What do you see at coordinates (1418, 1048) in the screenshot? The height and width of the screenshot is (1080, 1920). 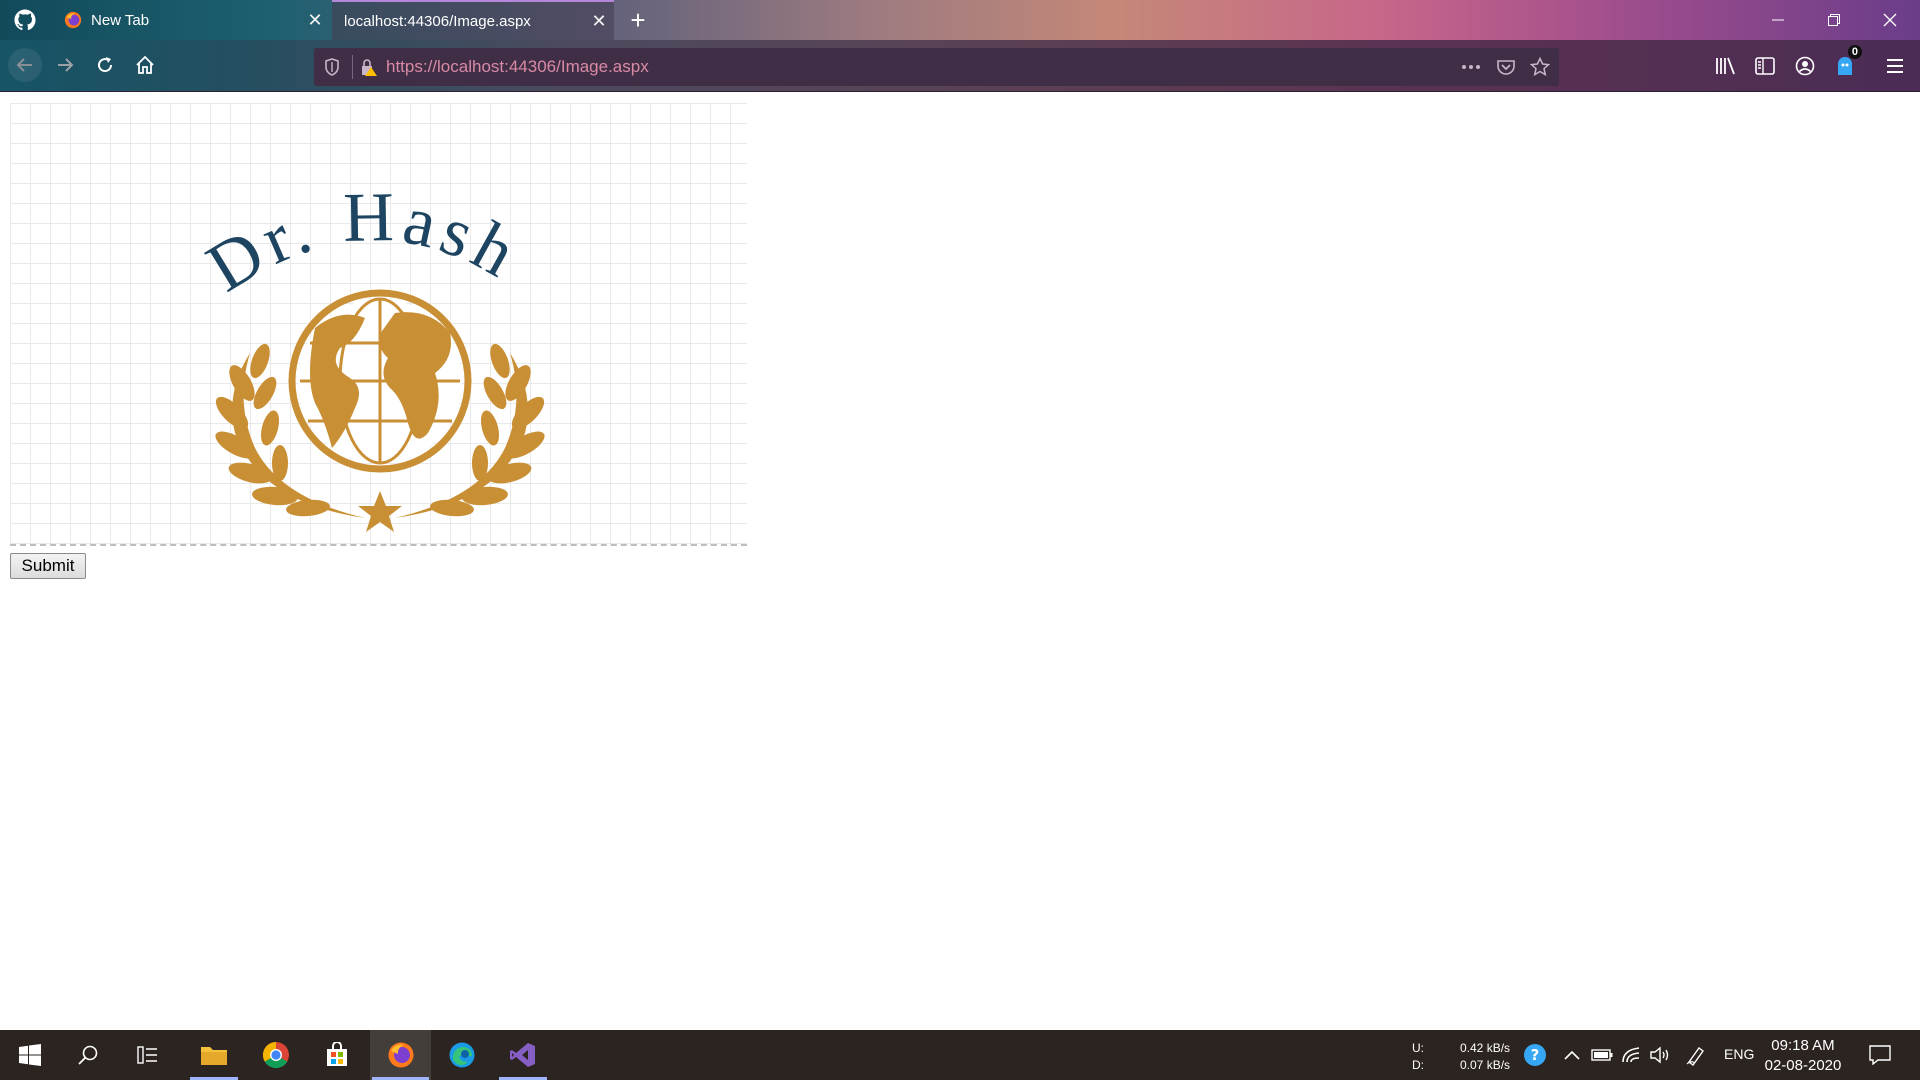 I see `upload-label: U:` at bounding box center [1418, 1048].